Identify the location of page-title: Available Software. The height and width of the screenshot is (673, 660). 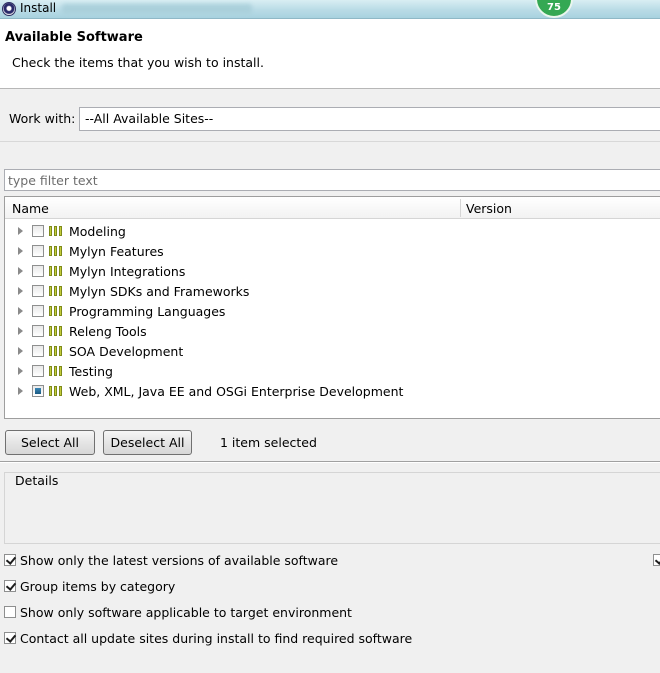
(74, 37).